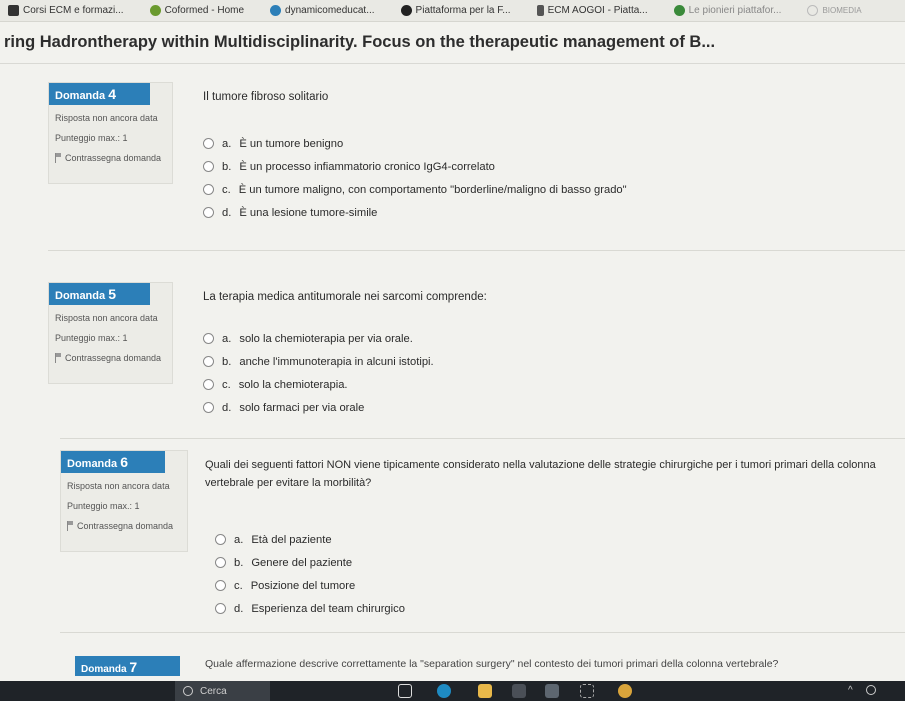  What do you see at coordinates (197, 10) in the screenshot?
I see `bookmark-coformed: Coformed - Home` at bounding box center [197, 10].